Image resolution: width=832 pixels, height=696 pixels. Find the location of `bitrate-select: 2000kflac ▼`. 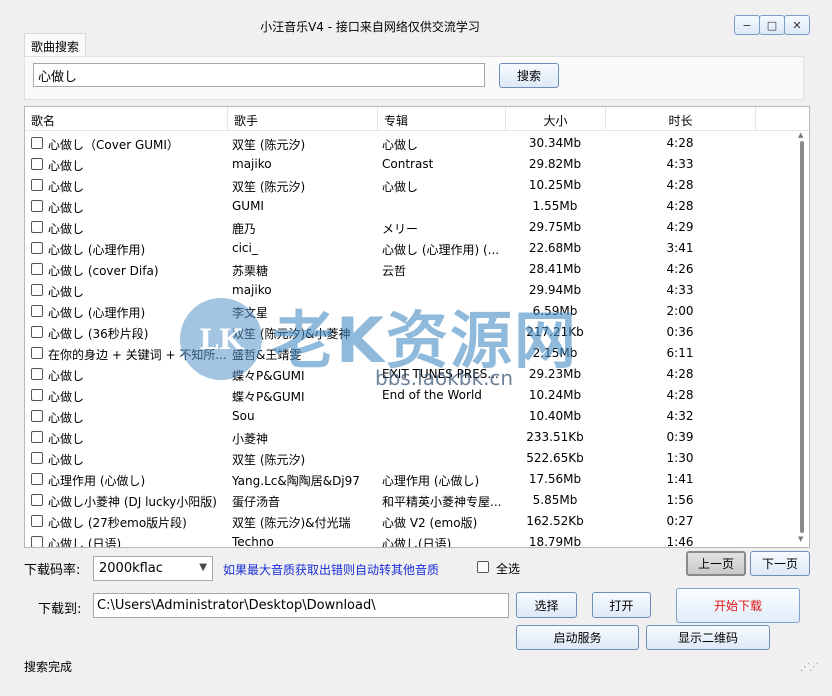

bitrate-select: 2000kflac ▼ is located at coordinates (153, 568).